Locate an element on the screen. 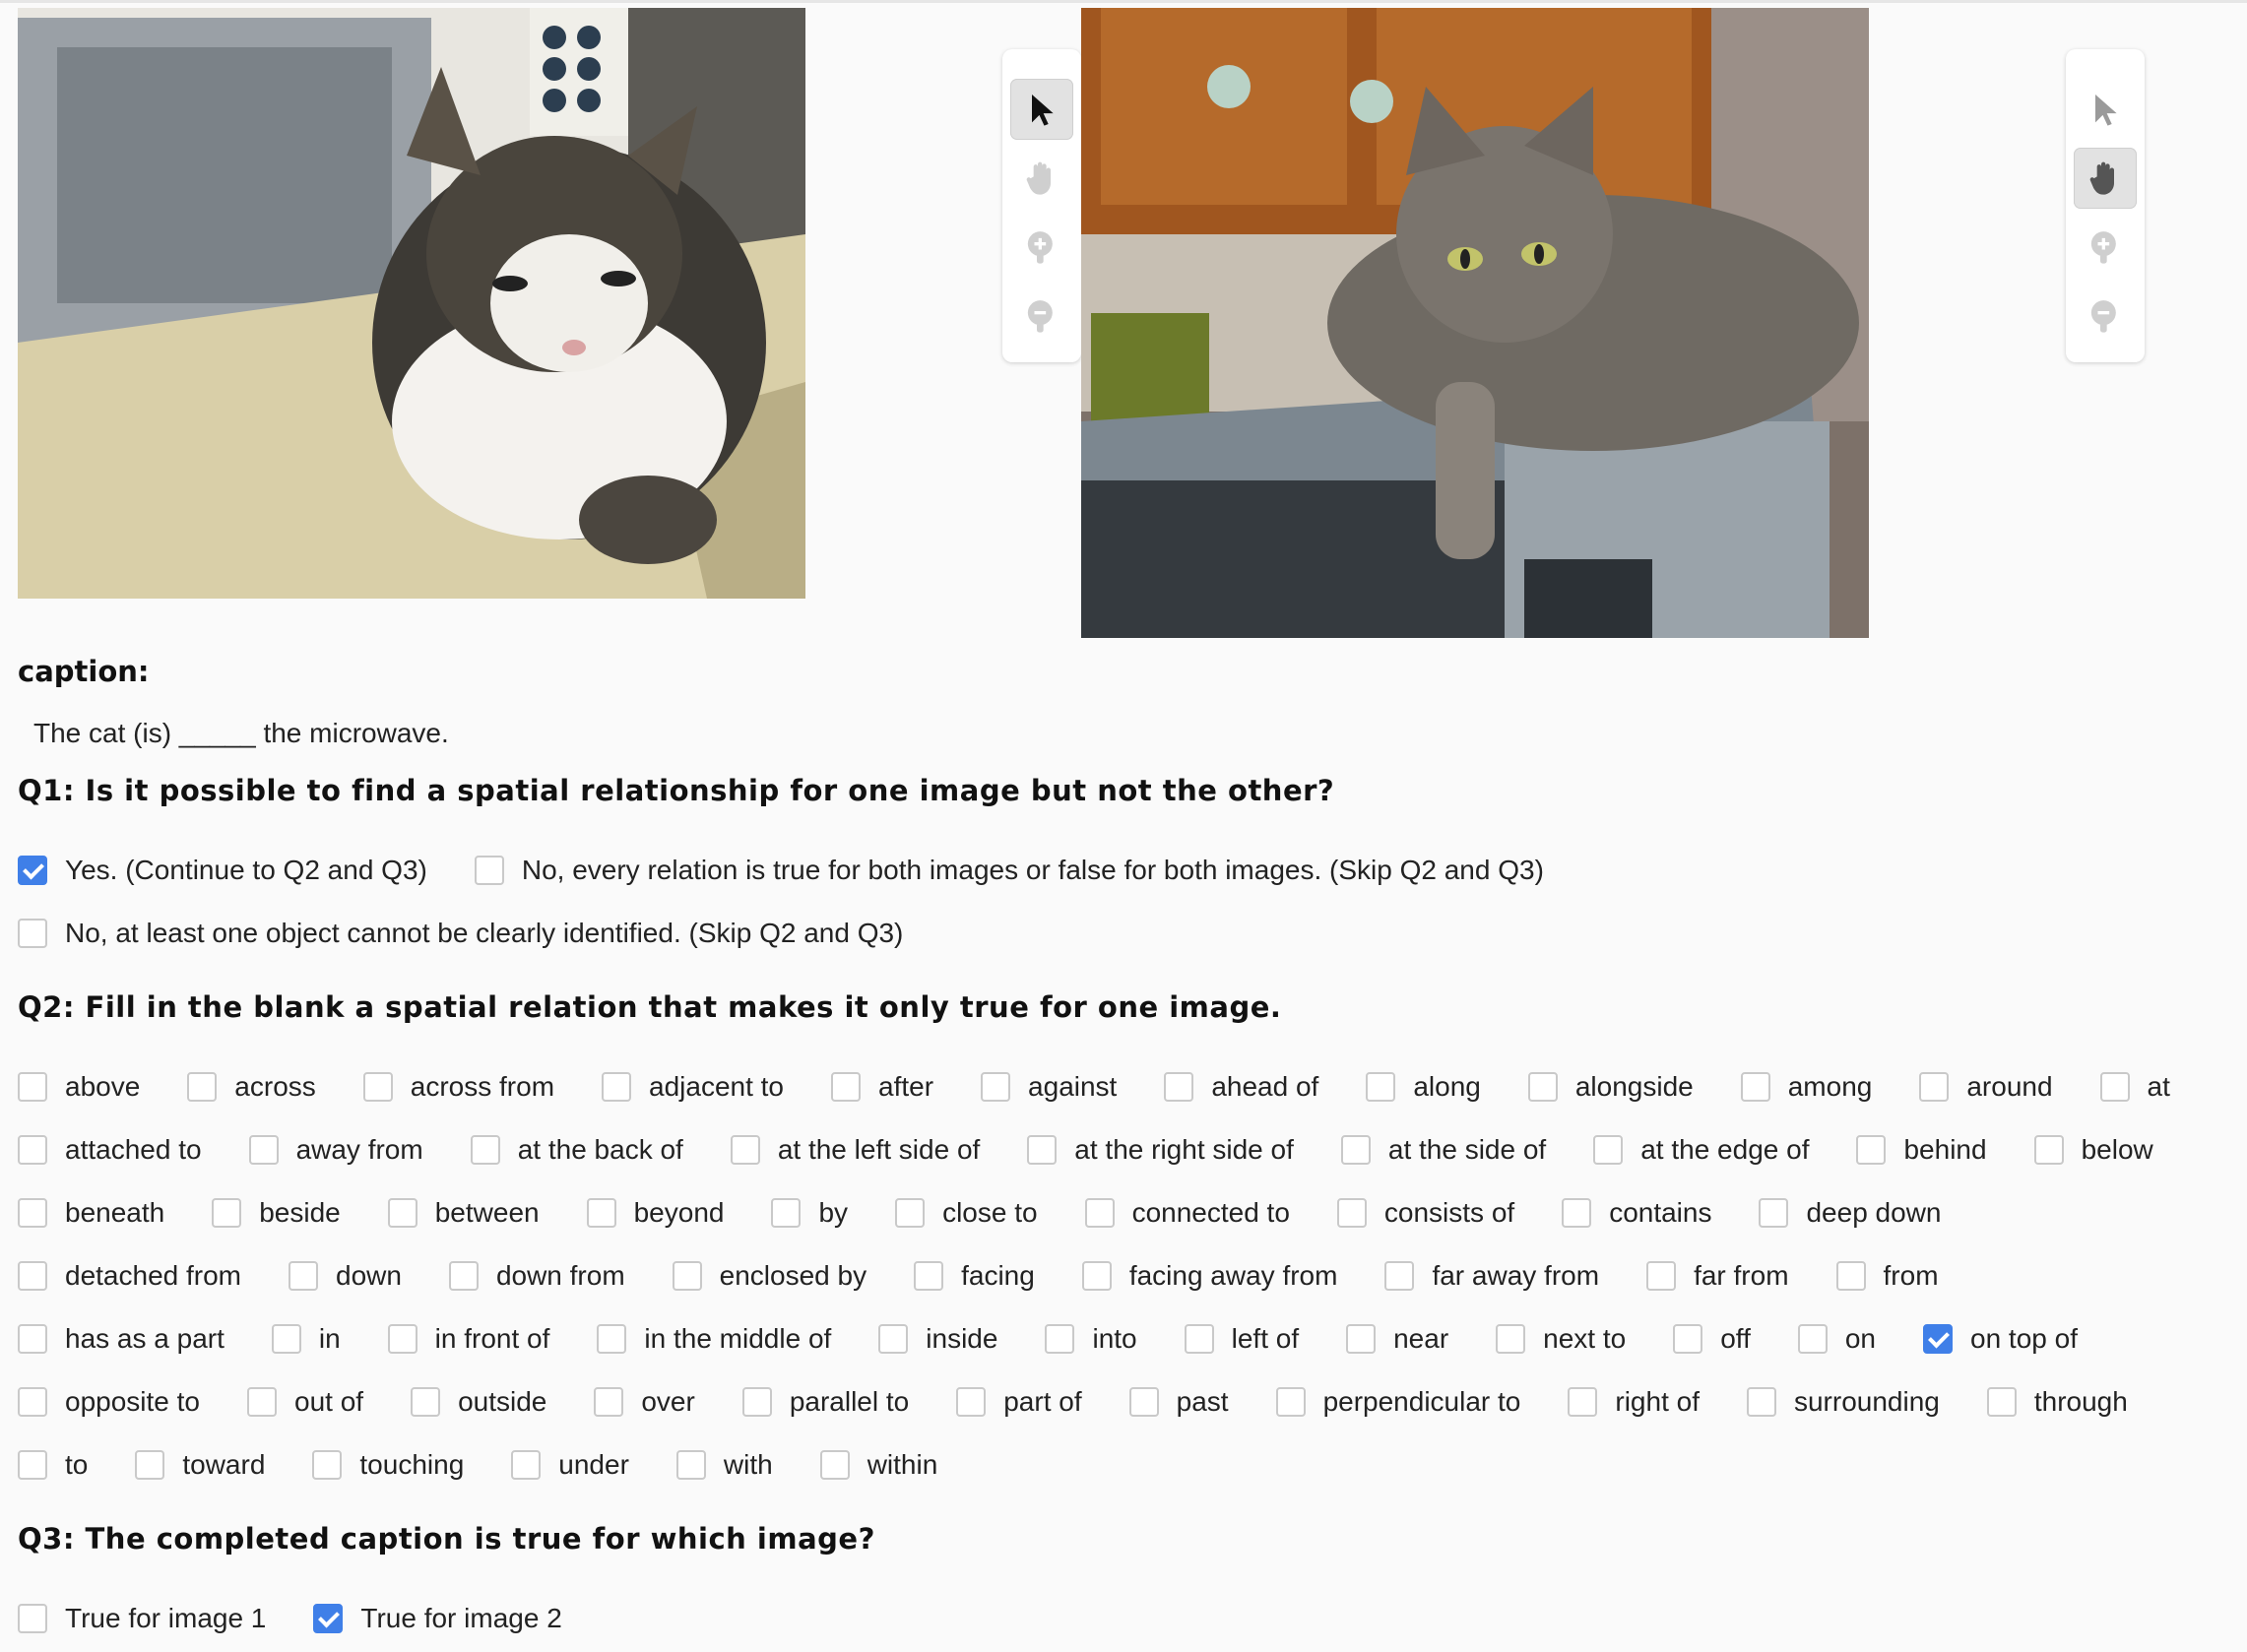  q2-option-surrounding: surrounding is located at coordinates (1843, 1402).